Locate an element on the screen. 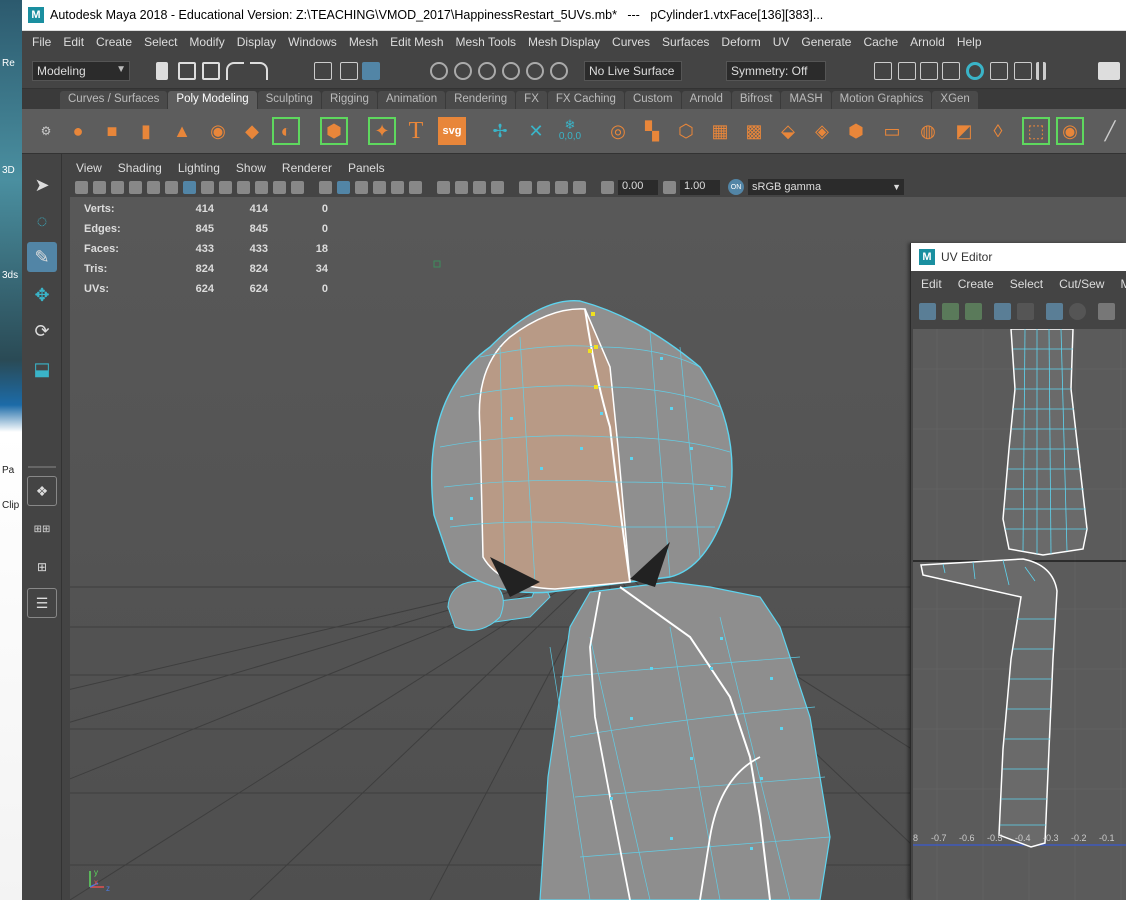 This screenshot has width=1126, height=900. menu-modify: Modify is located at coordinates (208, 42).